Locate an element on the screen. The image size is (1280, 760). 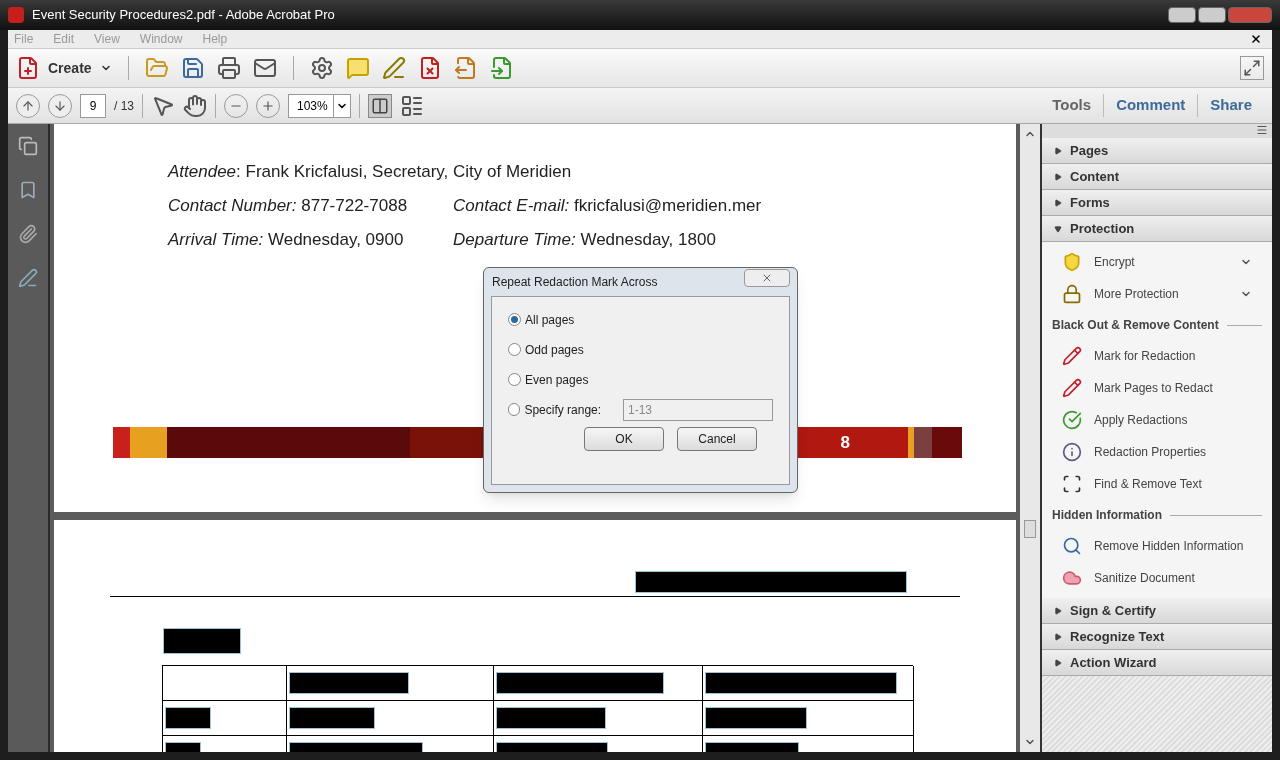
zoom-dropdown: 103% is located at coordinates (319, 105).